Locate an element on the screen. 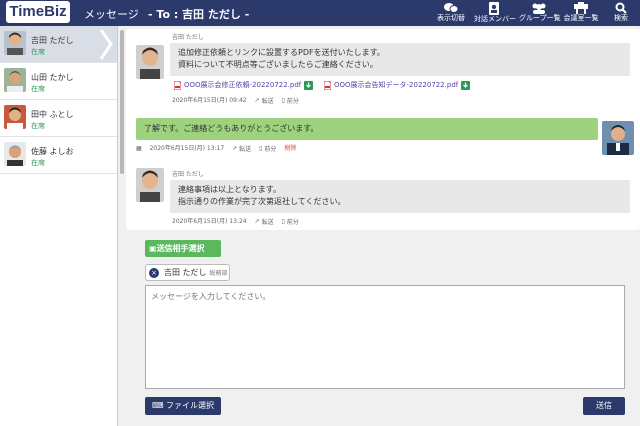  timestamp: 2020年6月15日(月) 09:42 is located at coordinates (209, 100).